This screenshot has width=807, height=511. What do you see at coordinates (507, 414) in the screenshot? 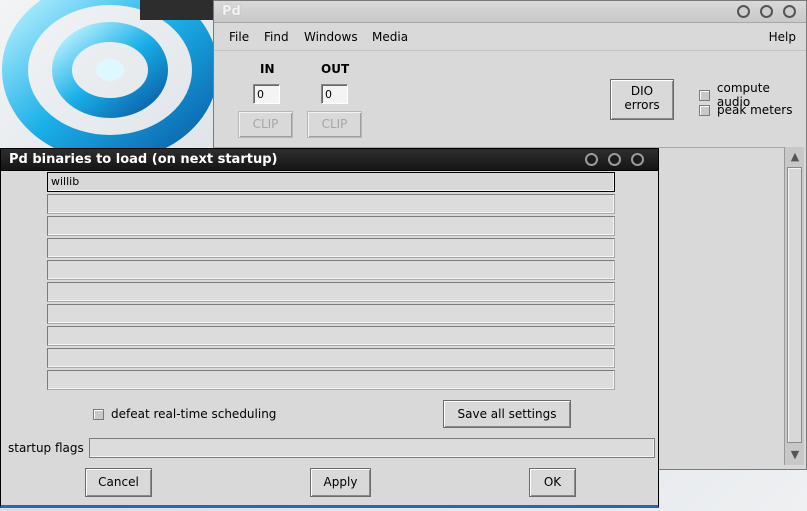
I see `save-all-settings-button: Save all settings` at bounding box center [507, 414].